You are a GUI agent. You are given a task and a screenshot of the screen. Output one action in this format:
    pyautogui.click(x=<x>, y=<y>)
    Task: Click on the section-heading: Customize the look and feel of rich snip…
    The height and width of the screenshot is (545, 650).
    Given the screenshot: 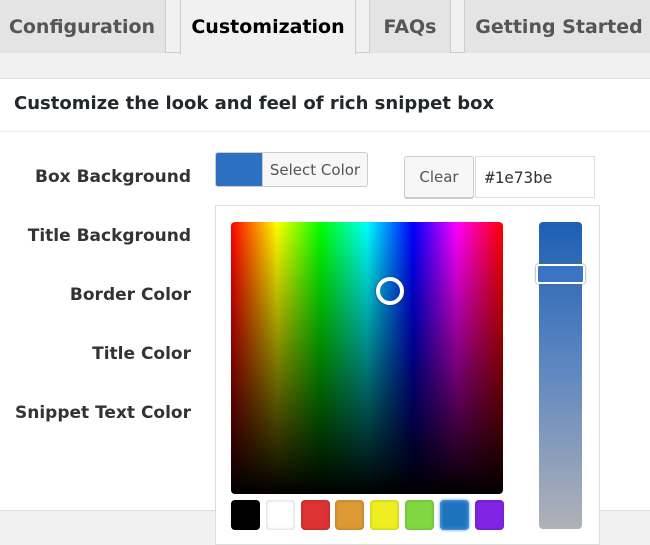 What is the action you would take?
    pyautogui.click(x=254, y=103)
    